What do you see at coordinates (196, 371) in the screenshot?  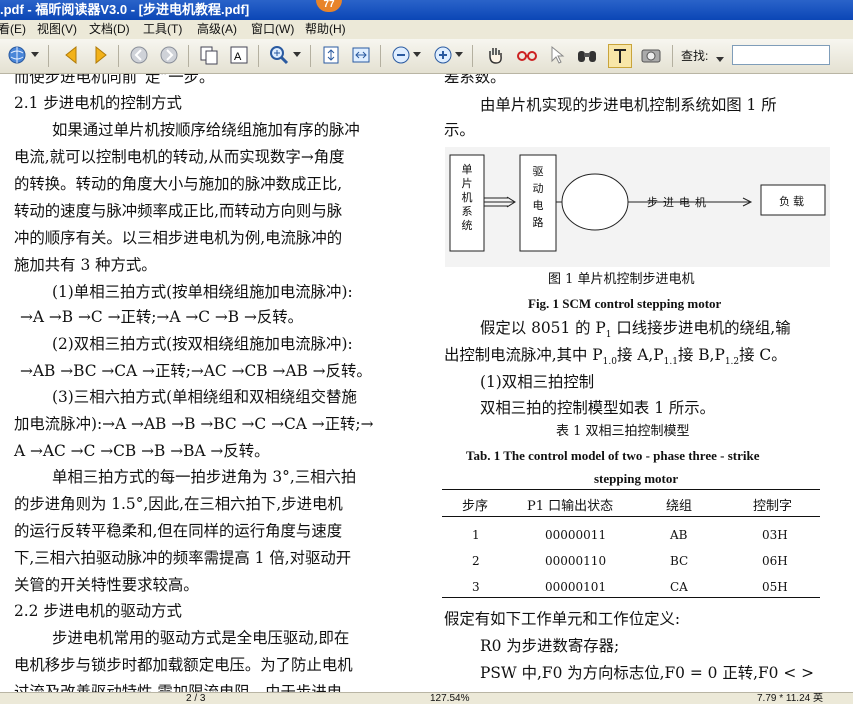 I see `text-line: →AB →BC →CA →正转;→AC →CB →AB →反转。` at bounding box center [196, 371].